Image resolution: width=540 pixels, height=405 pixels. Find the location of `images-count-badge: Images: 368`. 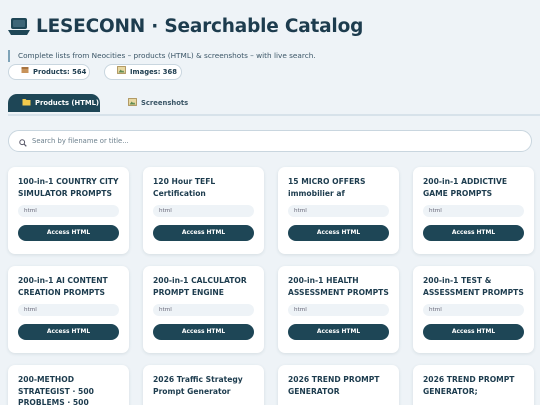

images-count-badge: Images: 368 is located at coordinates (143, 72).